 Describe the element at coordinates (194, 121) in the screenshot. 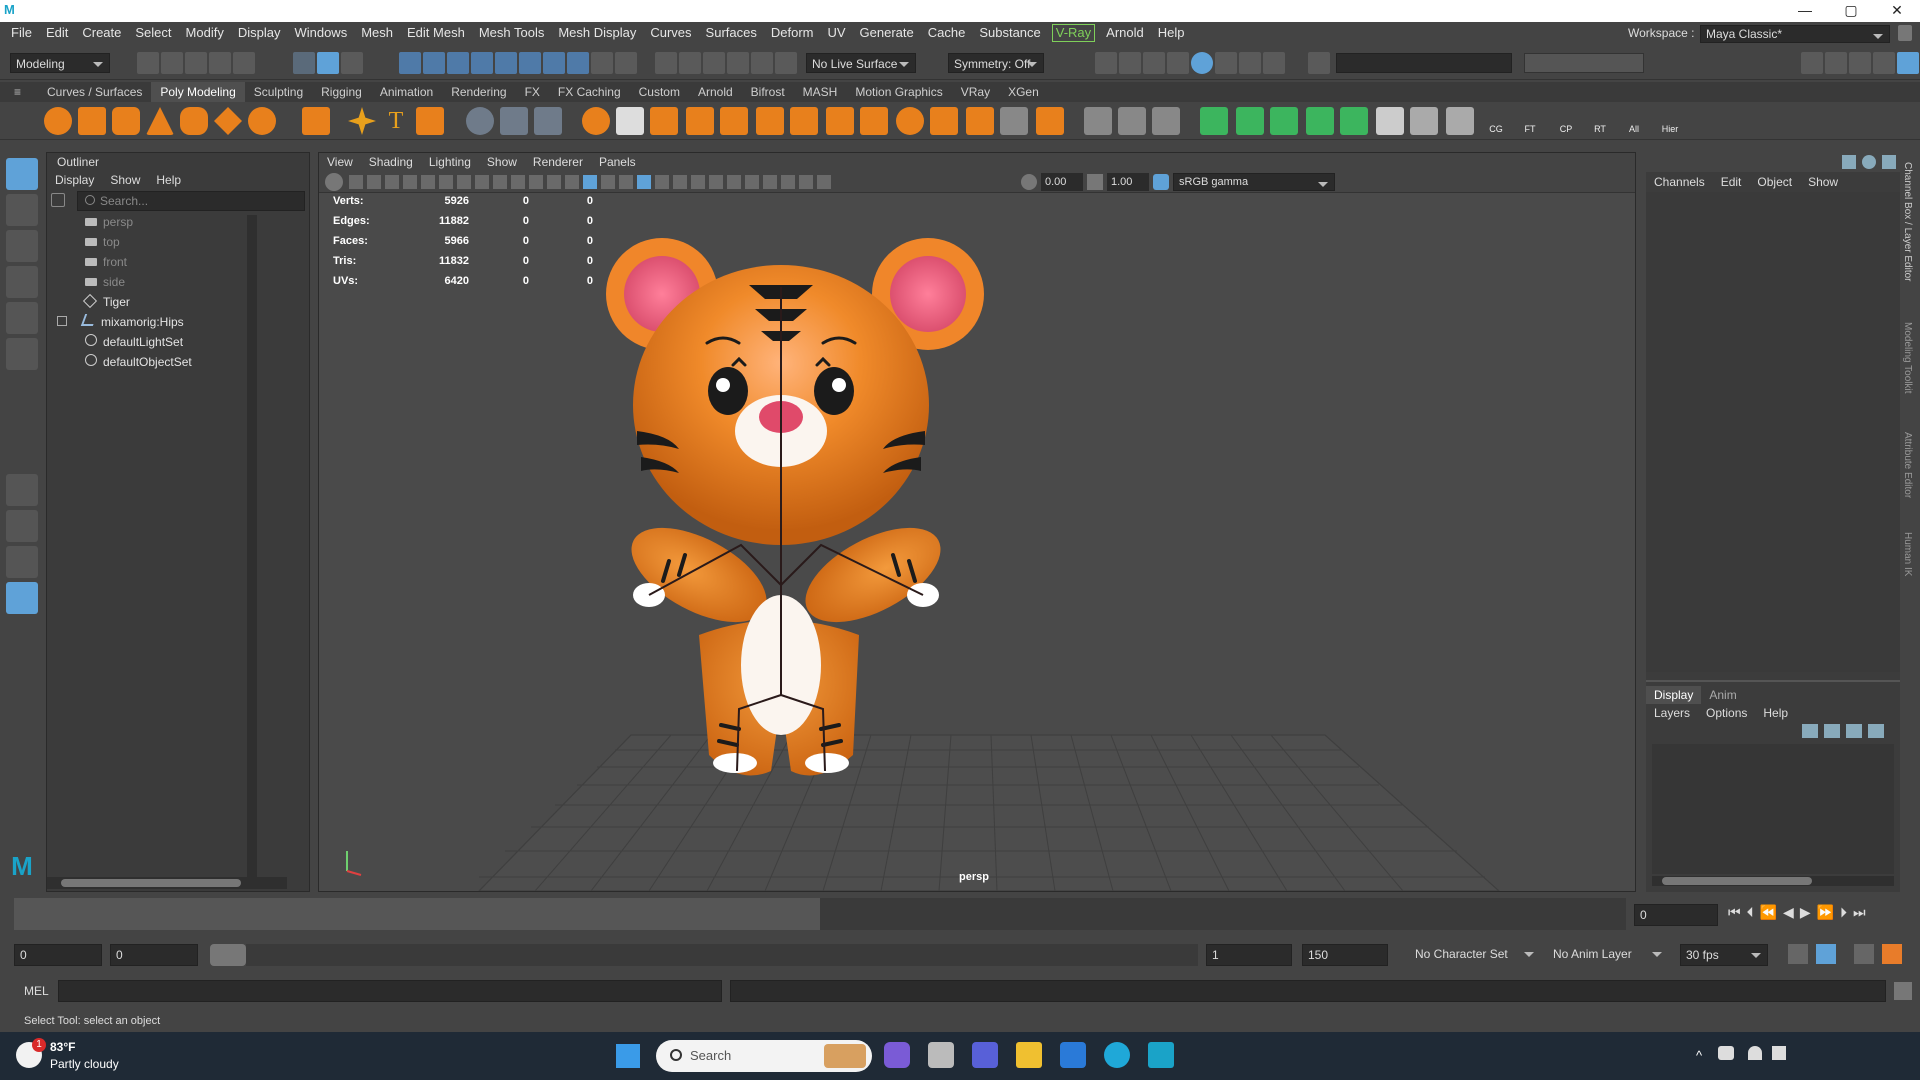

I see `poly-torus-icon` at that location.